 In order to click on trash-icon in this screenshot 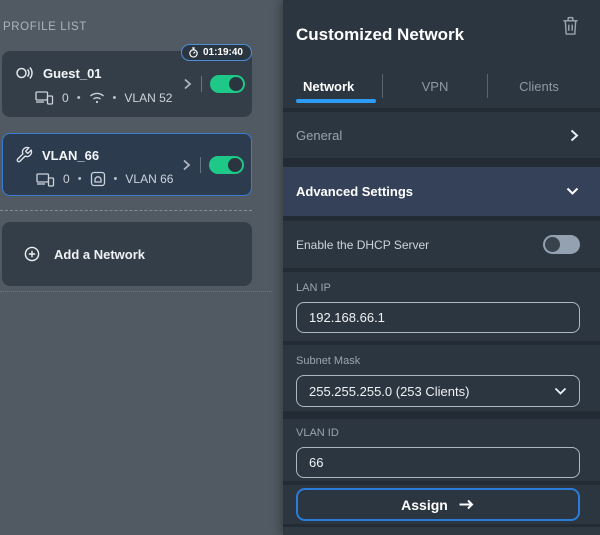, I will do `click(570, 26)`.